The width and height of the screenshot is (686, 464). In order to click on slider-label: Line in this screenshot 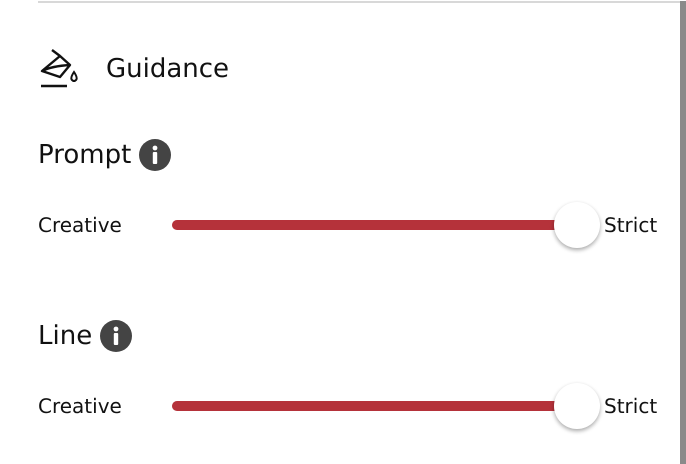, I will do `click(65, 336)`.